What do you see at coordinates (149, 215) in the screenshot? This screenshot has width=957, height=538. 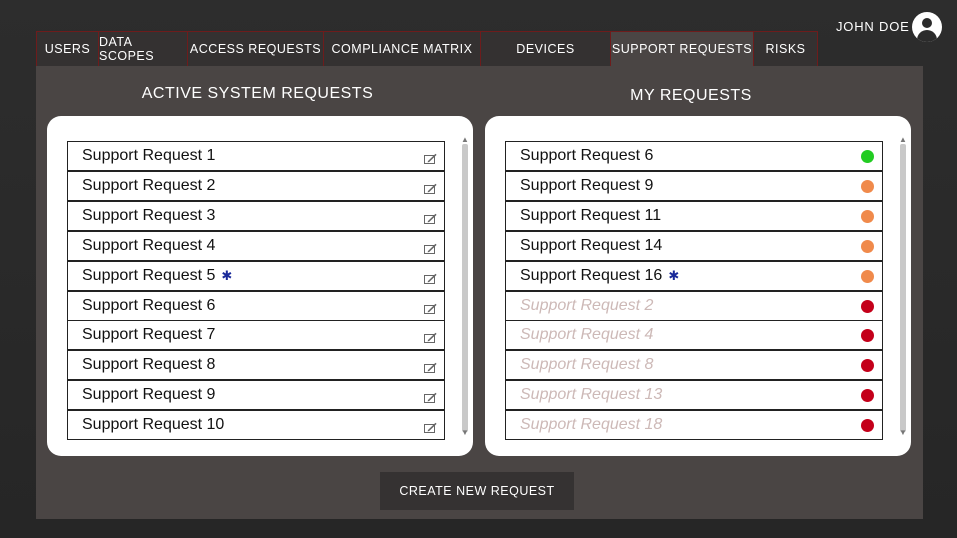 I see `request-label: Support Request 3` at bounding box center [149, 215].